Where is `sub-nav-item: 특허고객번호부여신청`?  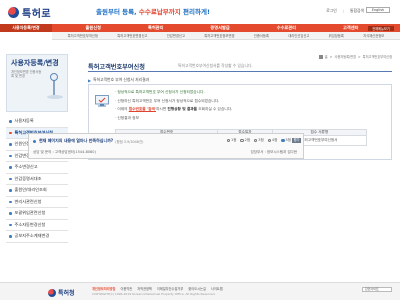
sub-nav-item: 특허고객번호부여신청 is located at coordinates (83, 35).